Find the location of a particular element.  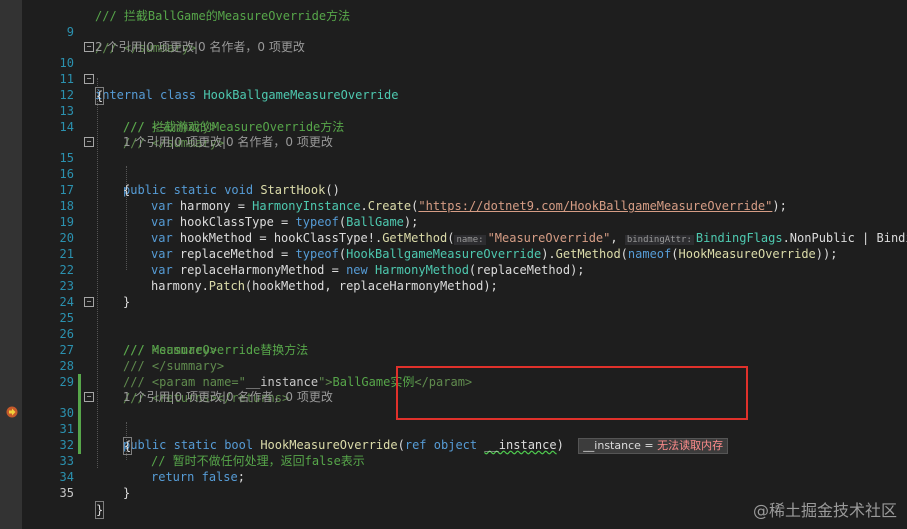

code-line-25: 25 − /// <summary> is located at coordinates (108, 325).